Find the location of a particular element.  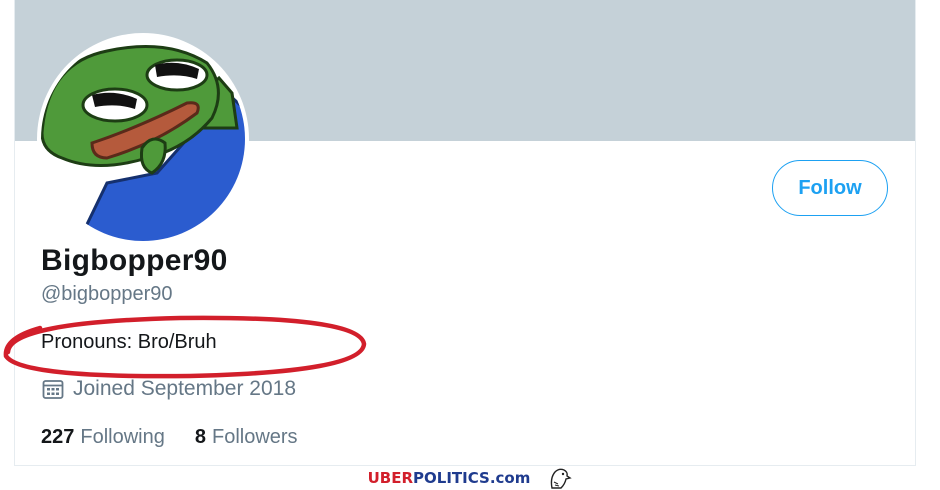

watermark-brand-uber: UBER is located at coordinates (390, 478).